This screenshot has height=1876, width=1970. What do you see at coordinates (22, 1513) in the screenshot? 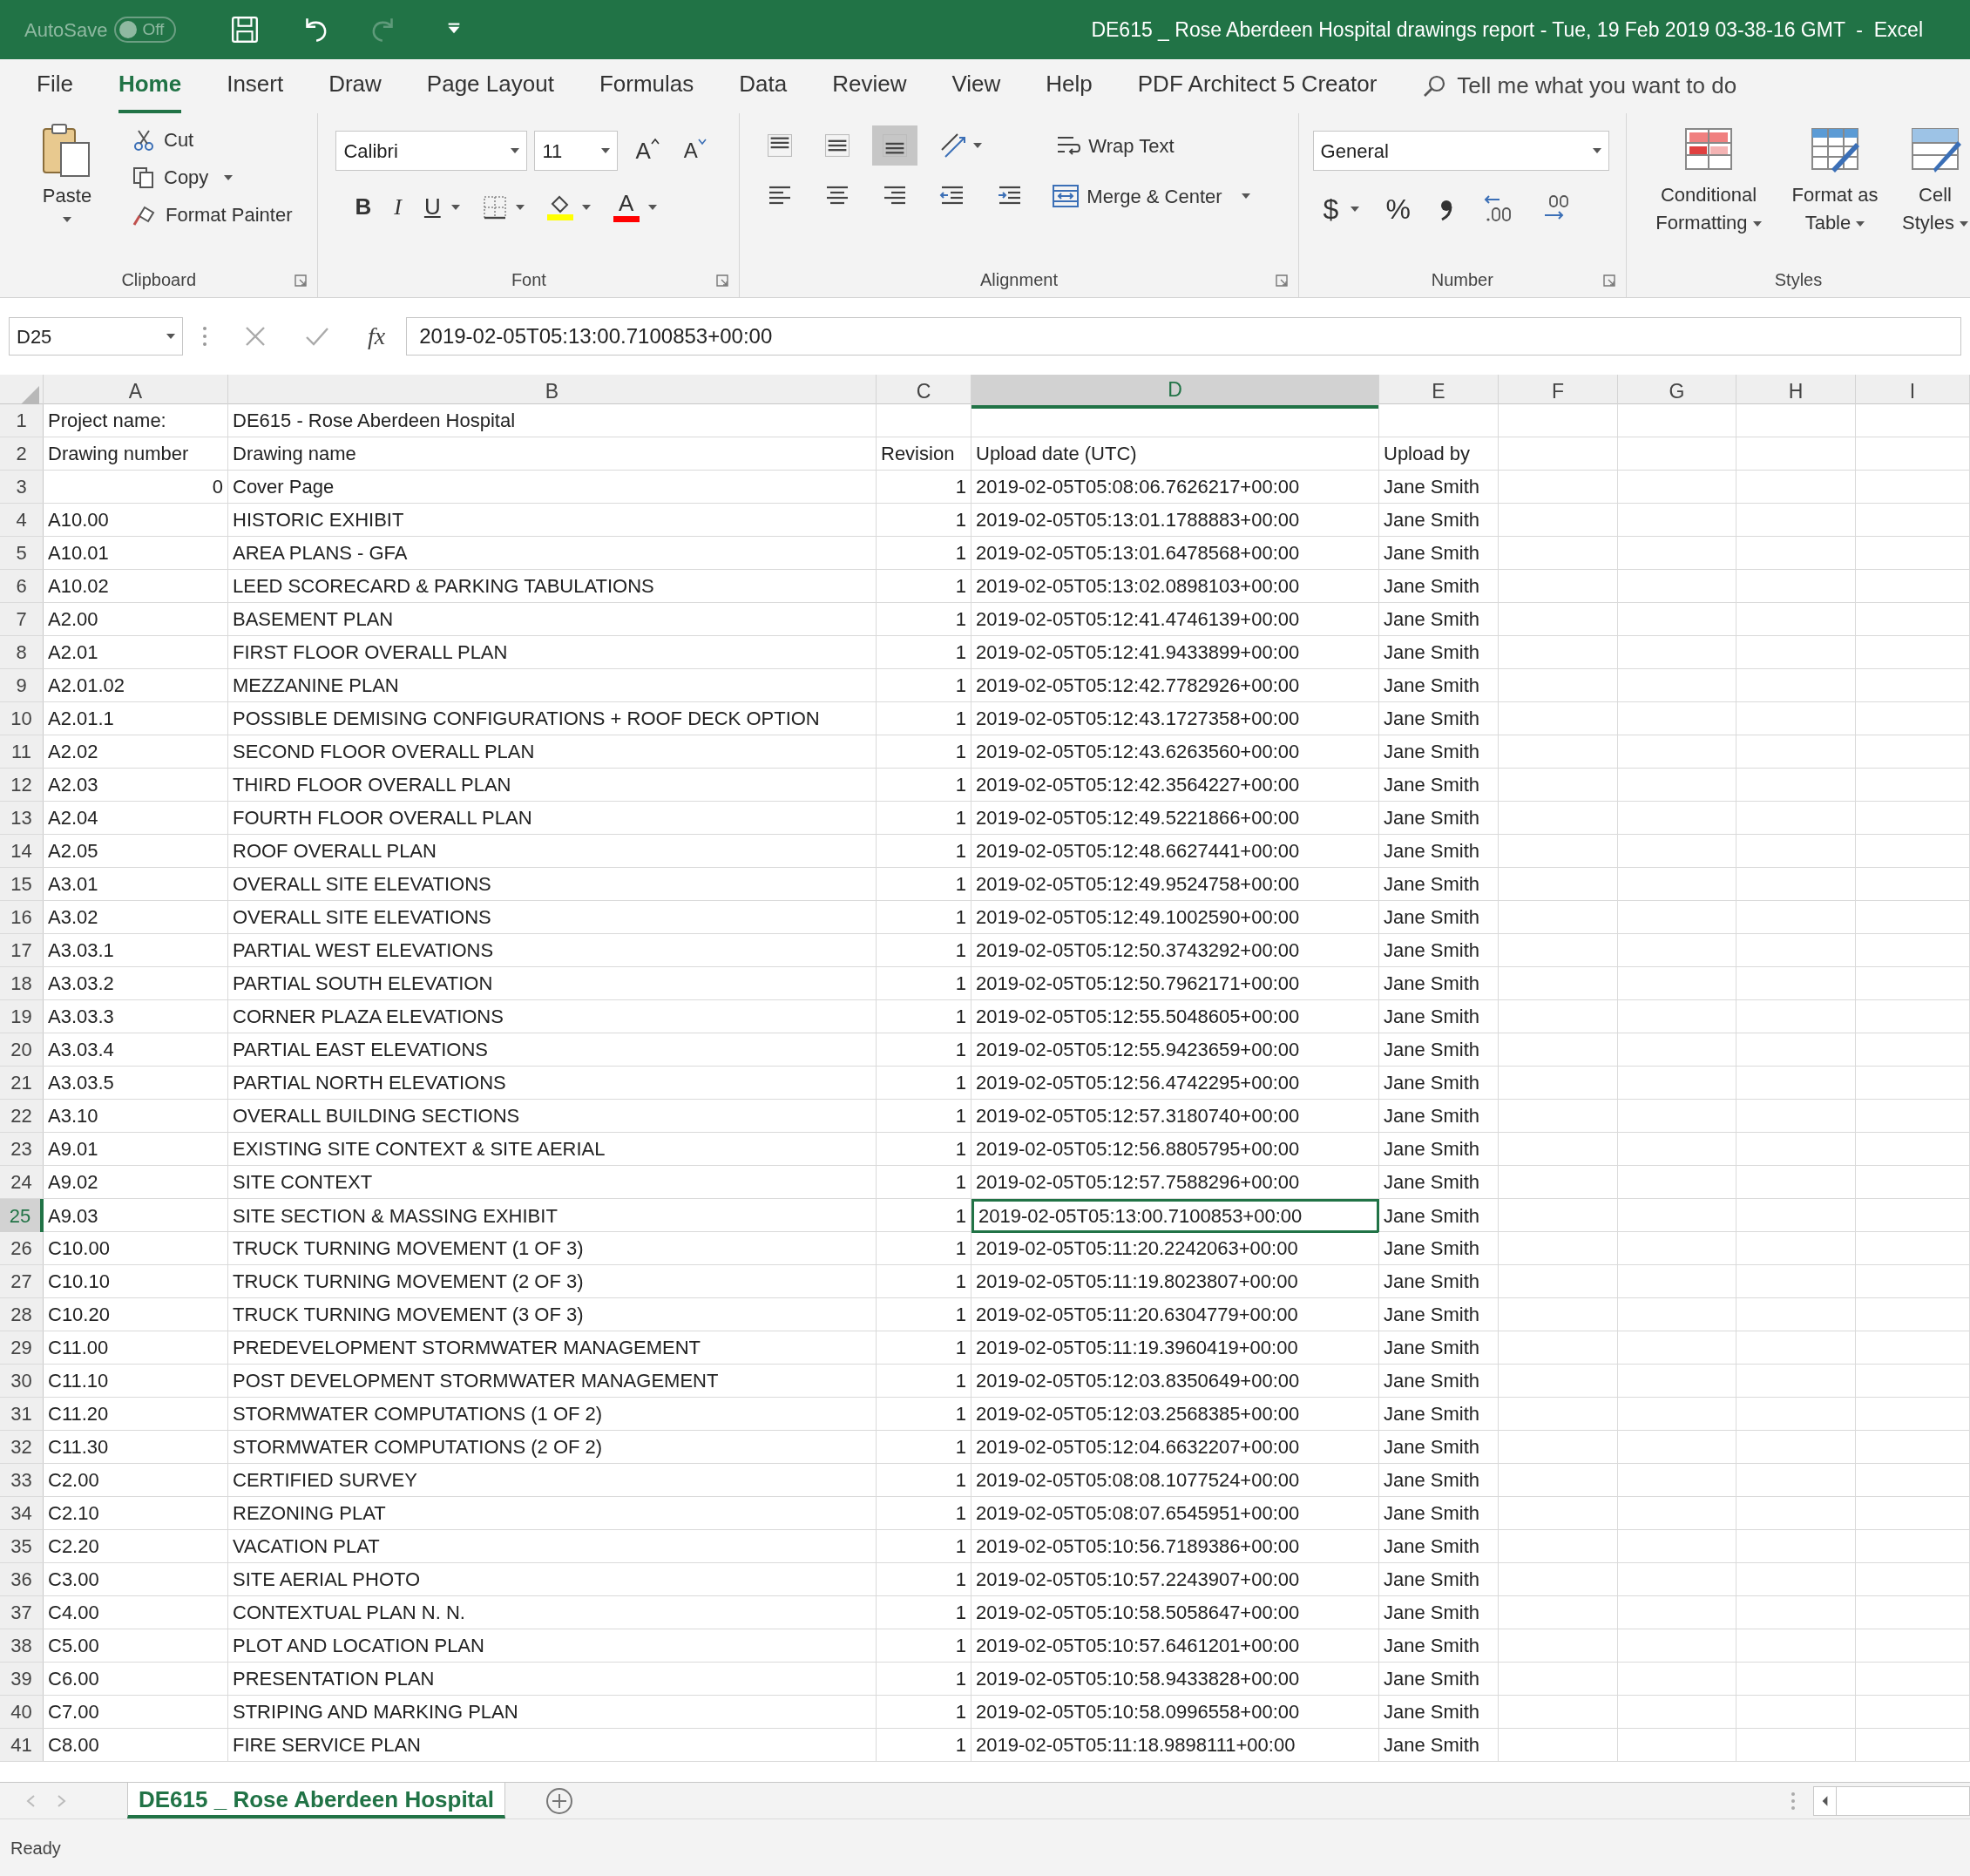
I see `row-header: 34` at bounding box center [22, 1513].